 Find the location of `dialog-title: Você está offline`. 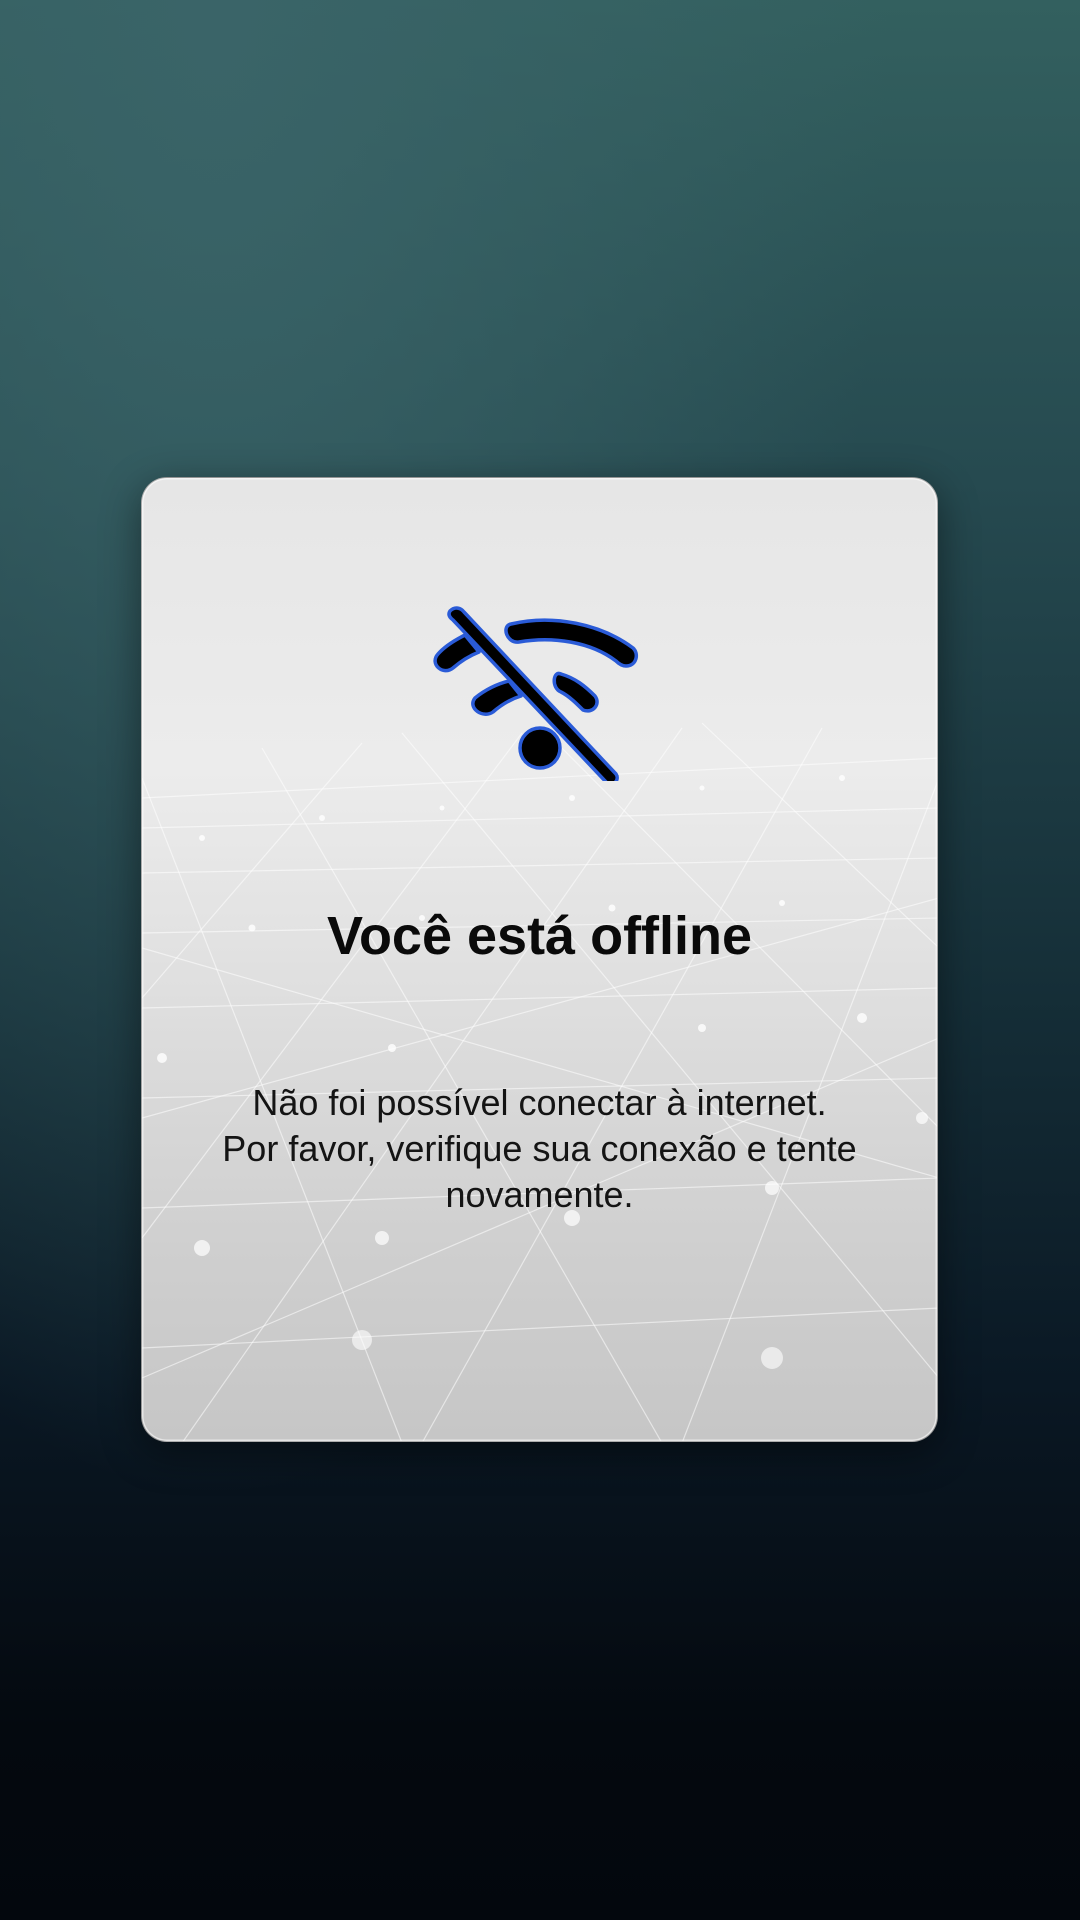

dialog-title: Você está offline is located at coordinates (539, 936).